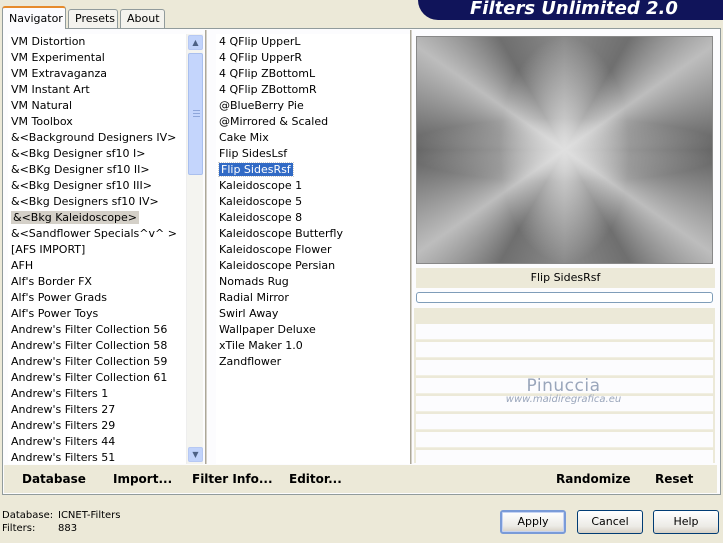 The height and width of the screenshot is (543, 723). What do you see at coordinates (313, 314) in the screenshot?
I see `filter-item: Swirl Away` at bounding box center [313, 314].